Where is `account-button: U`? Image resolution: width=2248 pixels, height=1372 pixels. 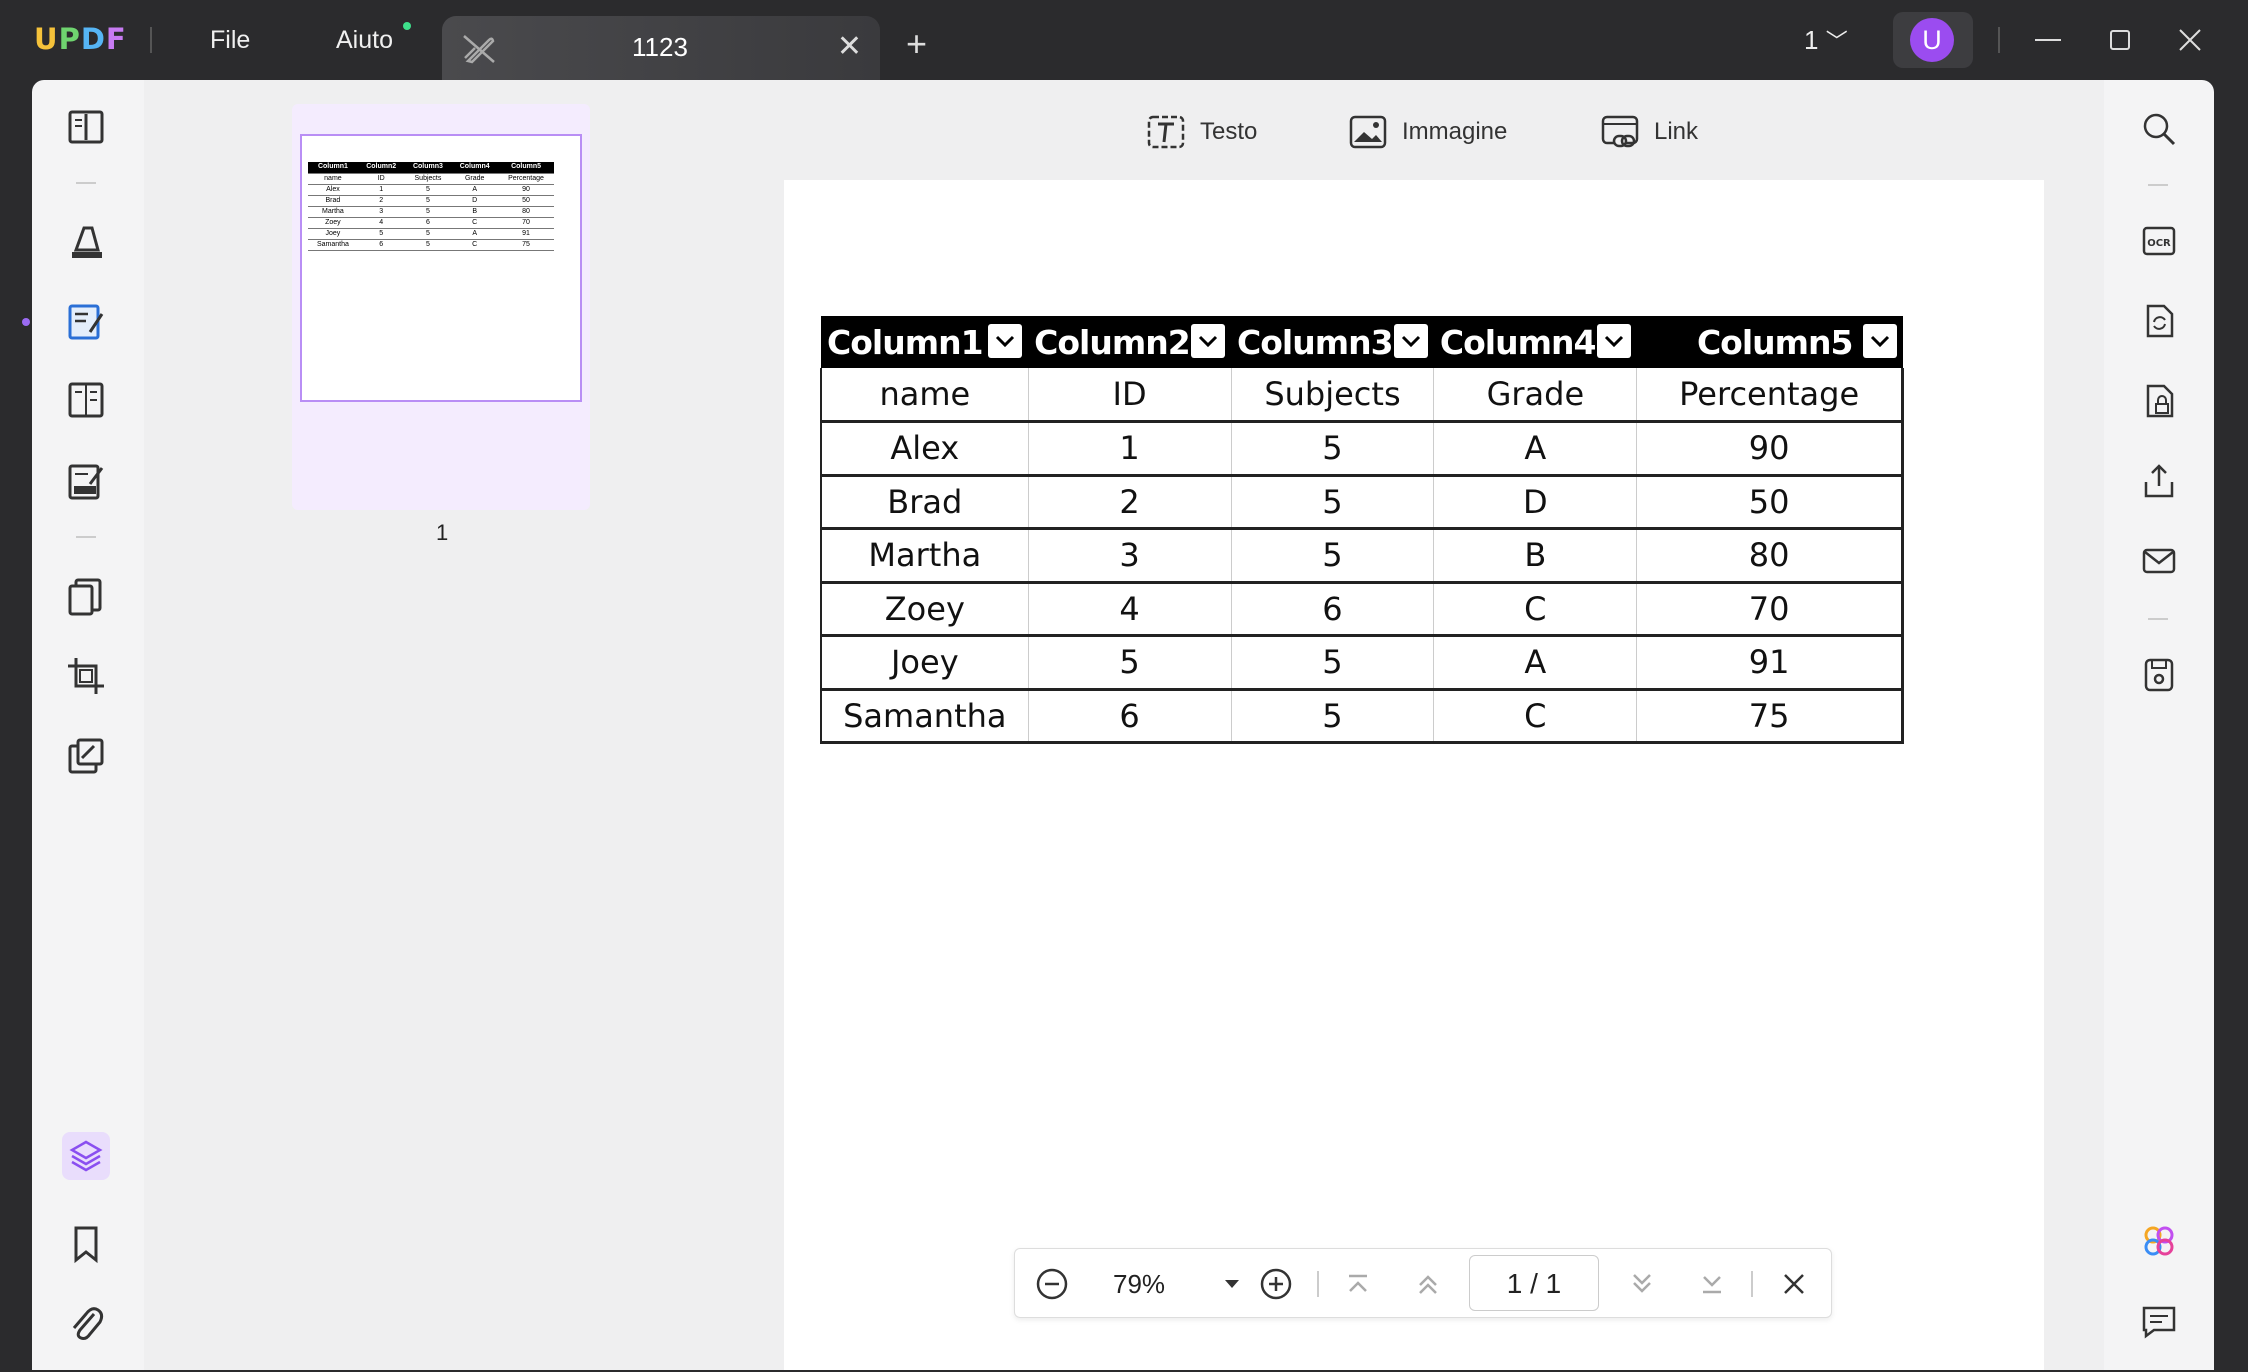 account-button: U is located at coordinates (1933, 40).